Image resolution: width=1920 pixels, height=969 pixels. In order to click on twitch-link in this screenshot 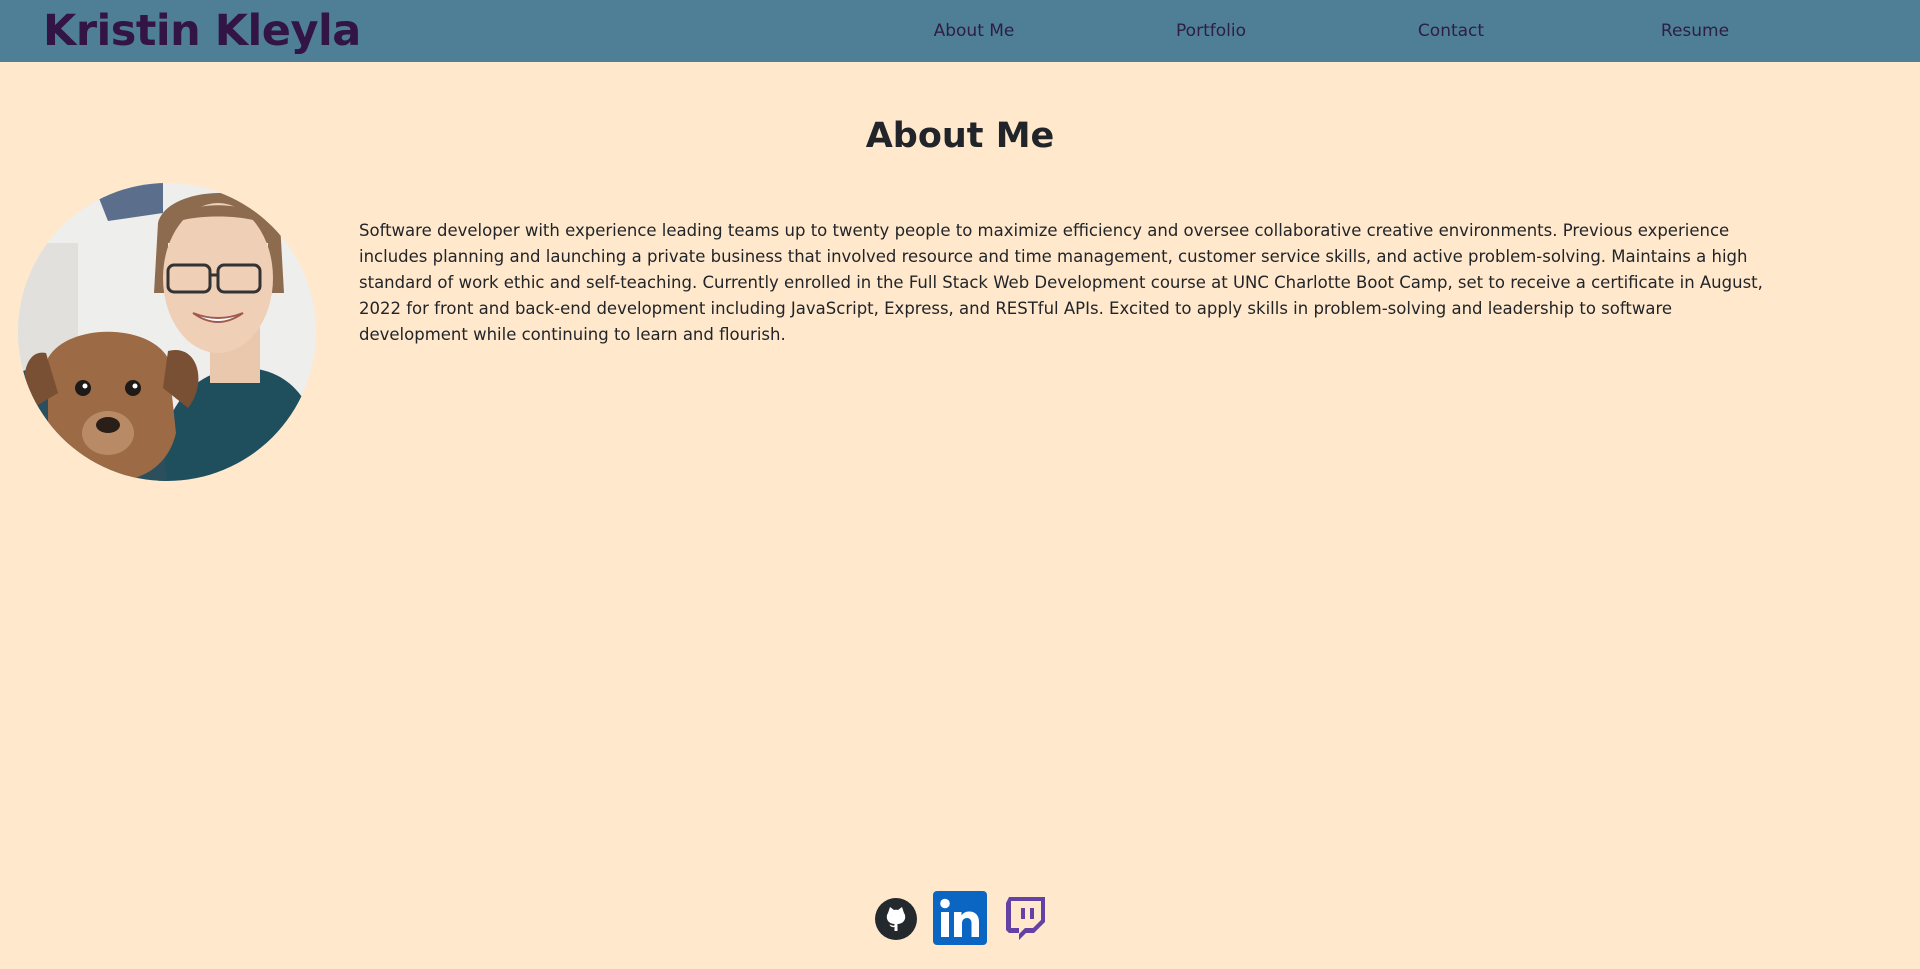, I will do `click(1023, 919)`.